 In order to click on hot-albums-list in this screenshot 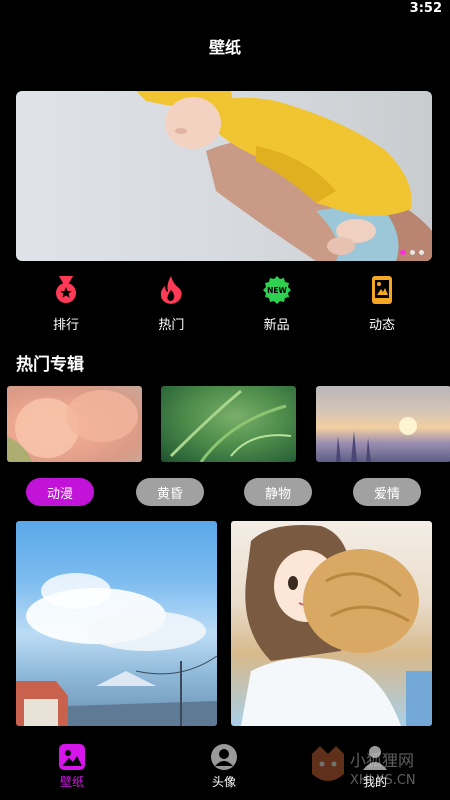, I will do `click(228, 424)`.